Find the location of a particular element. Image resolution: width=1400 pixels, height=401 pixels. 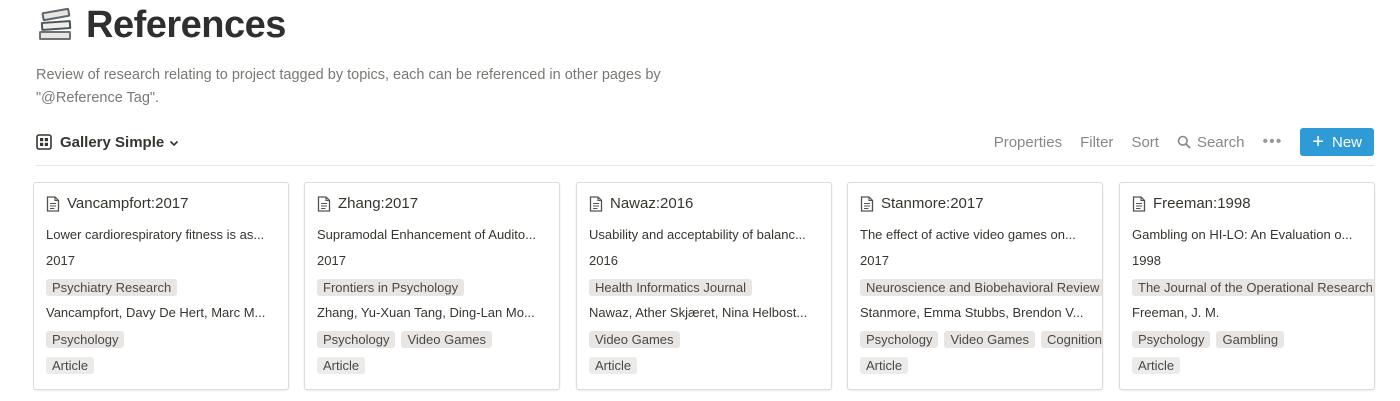

card-title: Vancampfort:2017 is located at coordinates (128, 203).